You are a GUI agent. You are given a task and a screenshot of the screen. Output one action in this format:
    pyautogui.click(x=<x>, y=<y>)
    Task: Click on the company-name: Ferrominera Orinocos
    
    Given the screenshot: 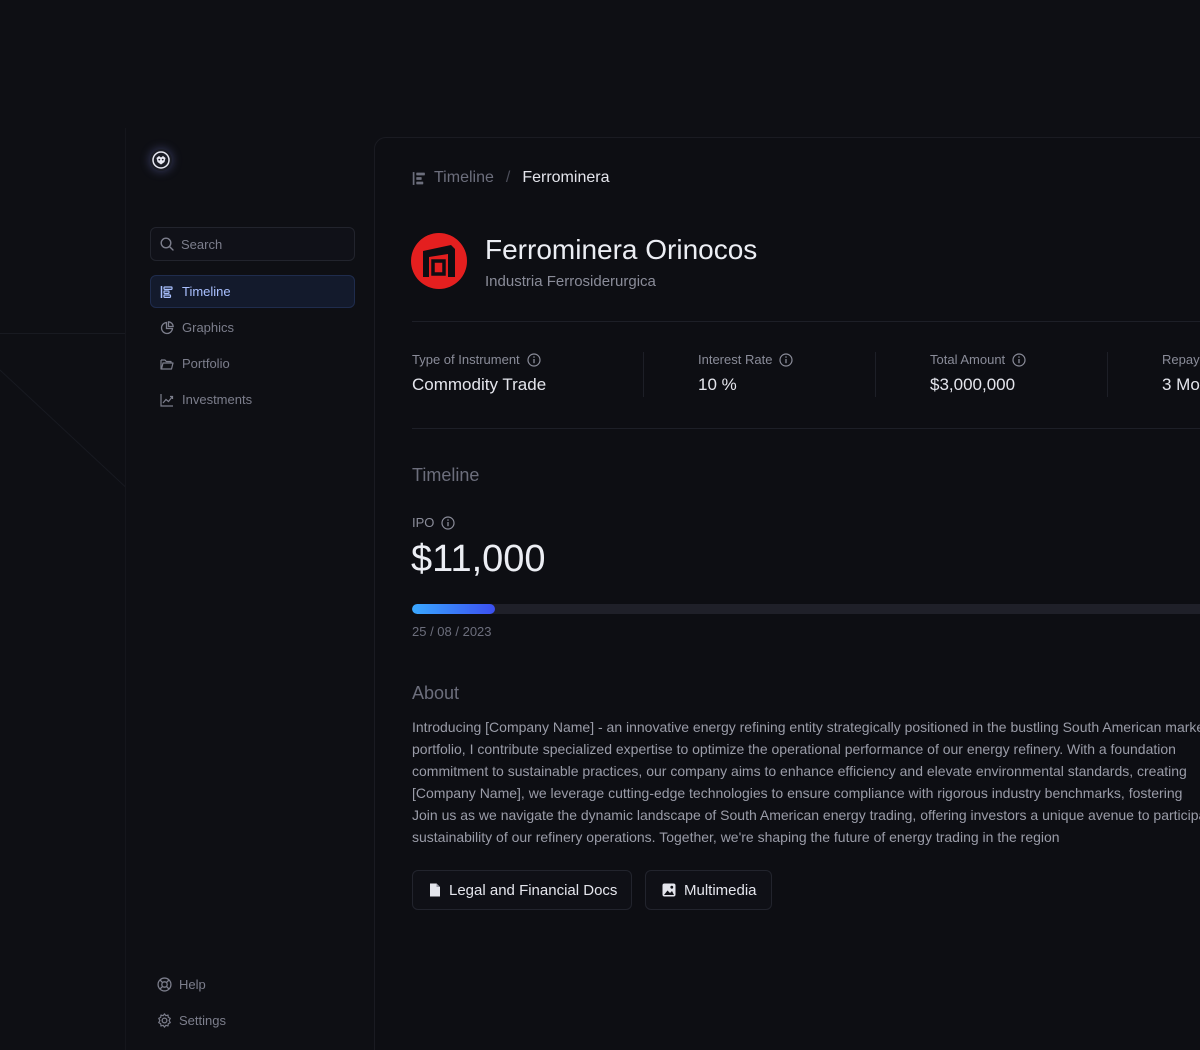 What is the action you would take?
    pyautogui.click(x=621, y=249)
    